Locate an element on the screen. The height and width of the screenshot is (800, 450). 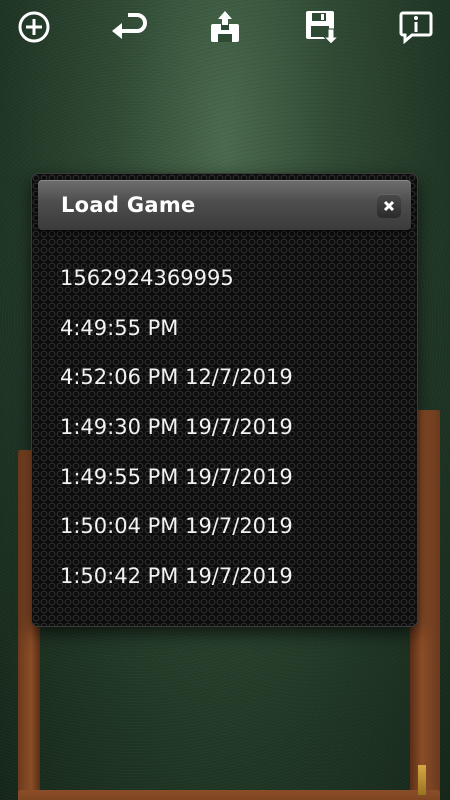
save-game-button is located at coordinates (321, 27).